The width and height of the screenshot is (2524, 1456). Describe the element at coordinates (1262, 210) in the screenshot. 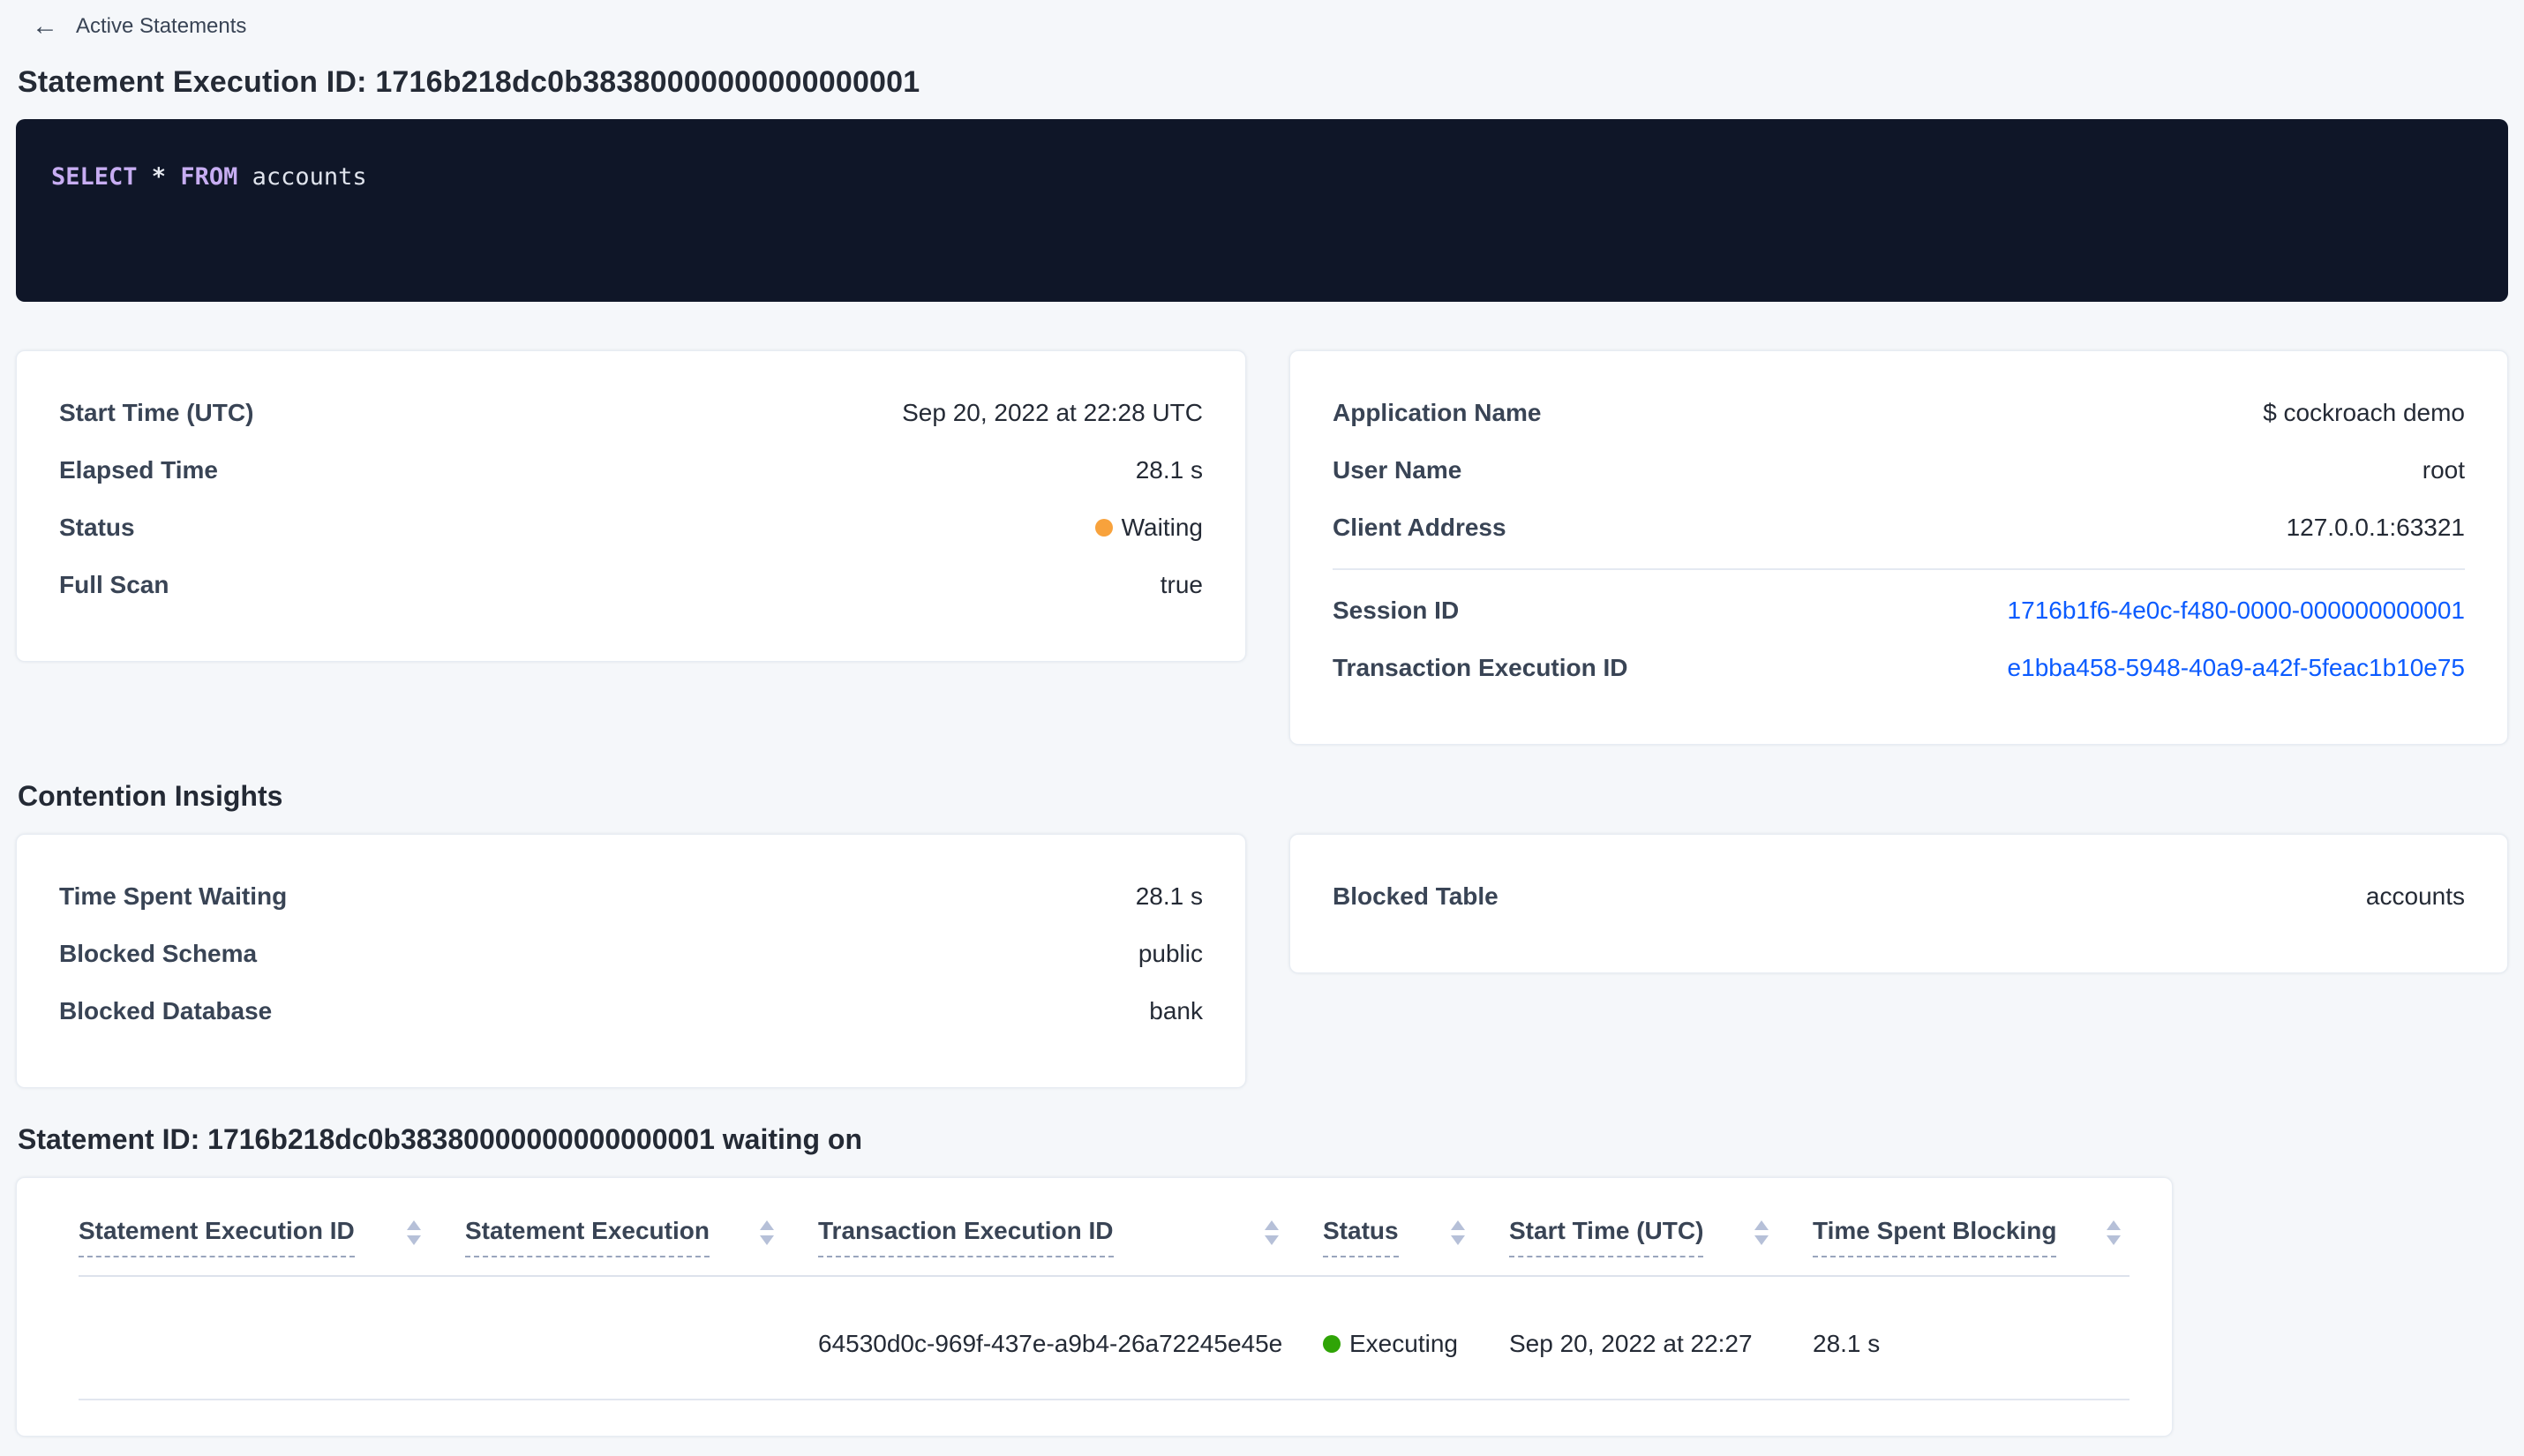

I see `sql-statement-box: SELECT * FROM accounts` at that location.